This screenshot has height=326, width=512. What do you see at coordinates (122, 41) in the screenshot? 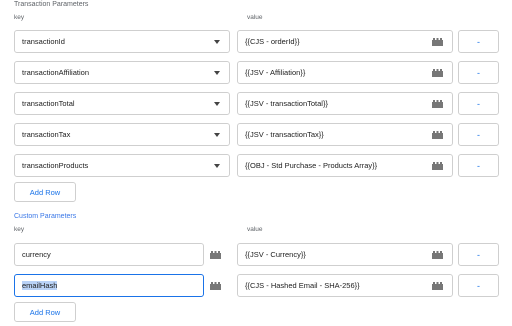
I see `transaction-key-select: transactionId` at bounding box center [122, 41].